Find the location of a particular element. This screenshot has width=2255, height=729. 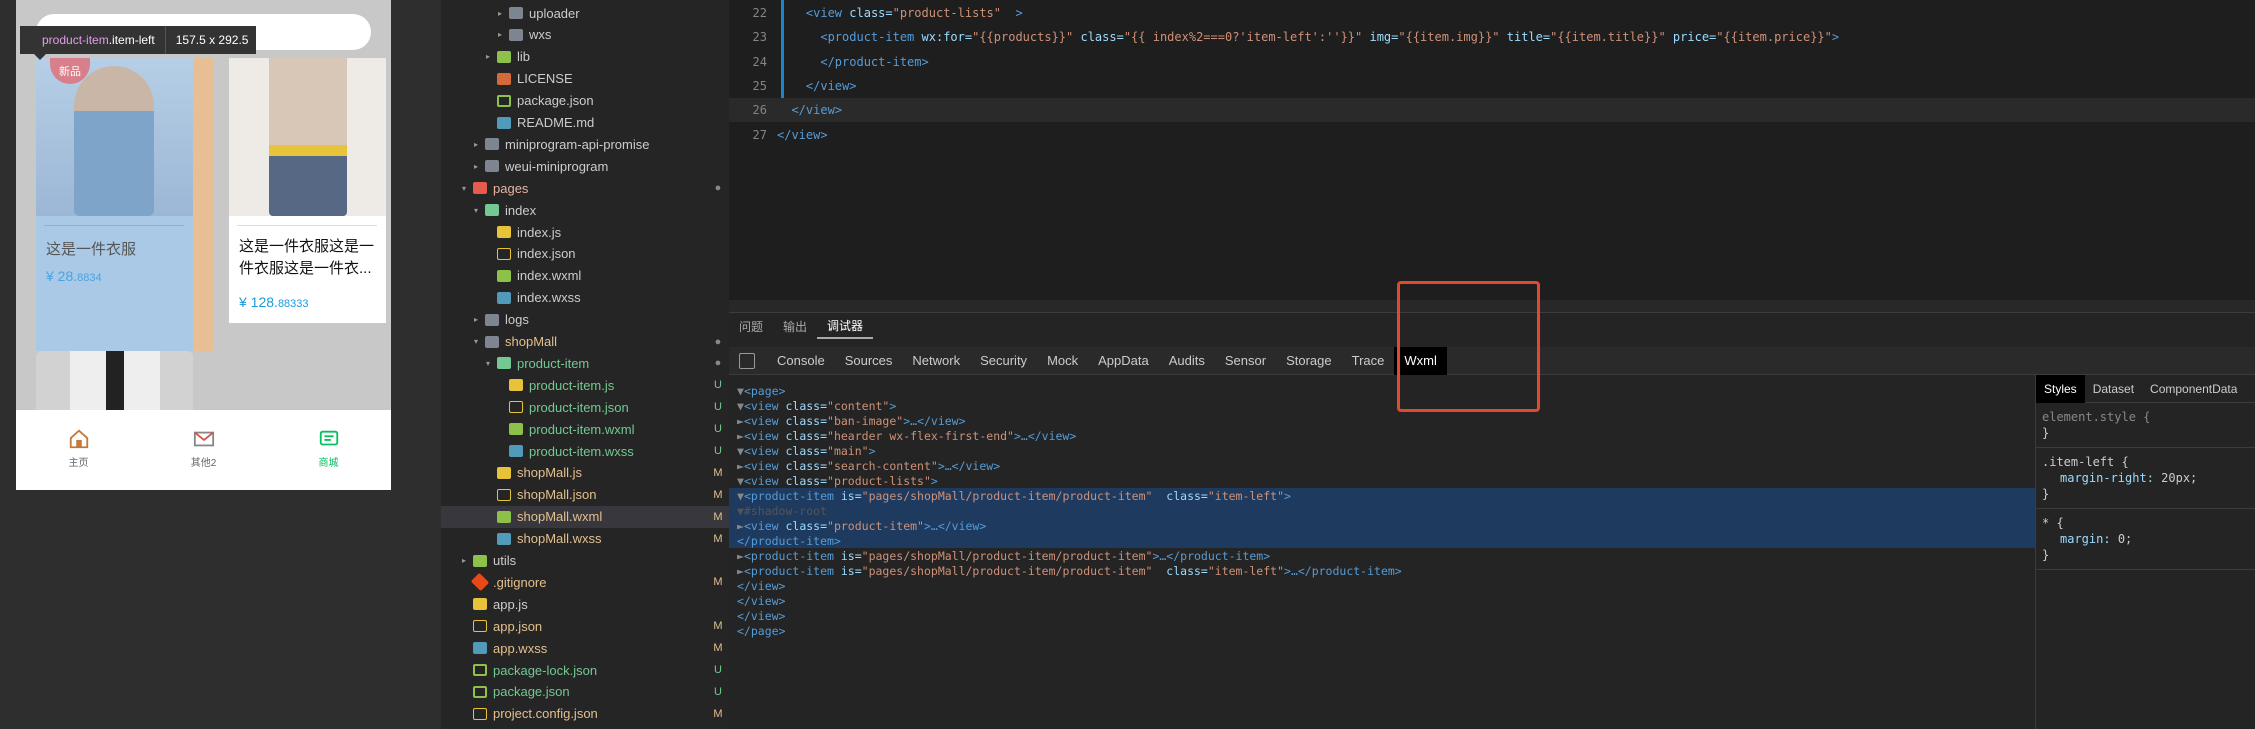

wxml-node: </page> is located at coordinates (1382, 630).